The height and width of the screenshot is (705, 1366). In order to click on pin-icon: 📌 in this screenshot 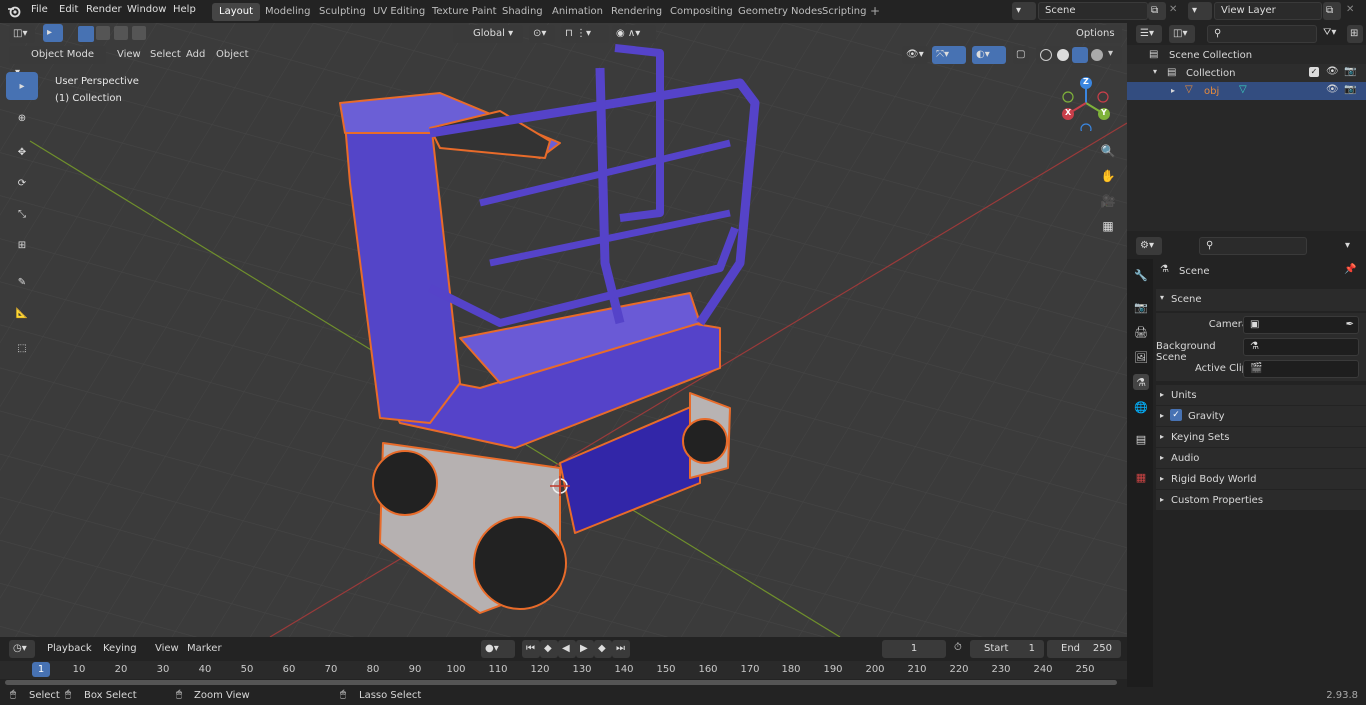, I will do `click(1350, 269)`.